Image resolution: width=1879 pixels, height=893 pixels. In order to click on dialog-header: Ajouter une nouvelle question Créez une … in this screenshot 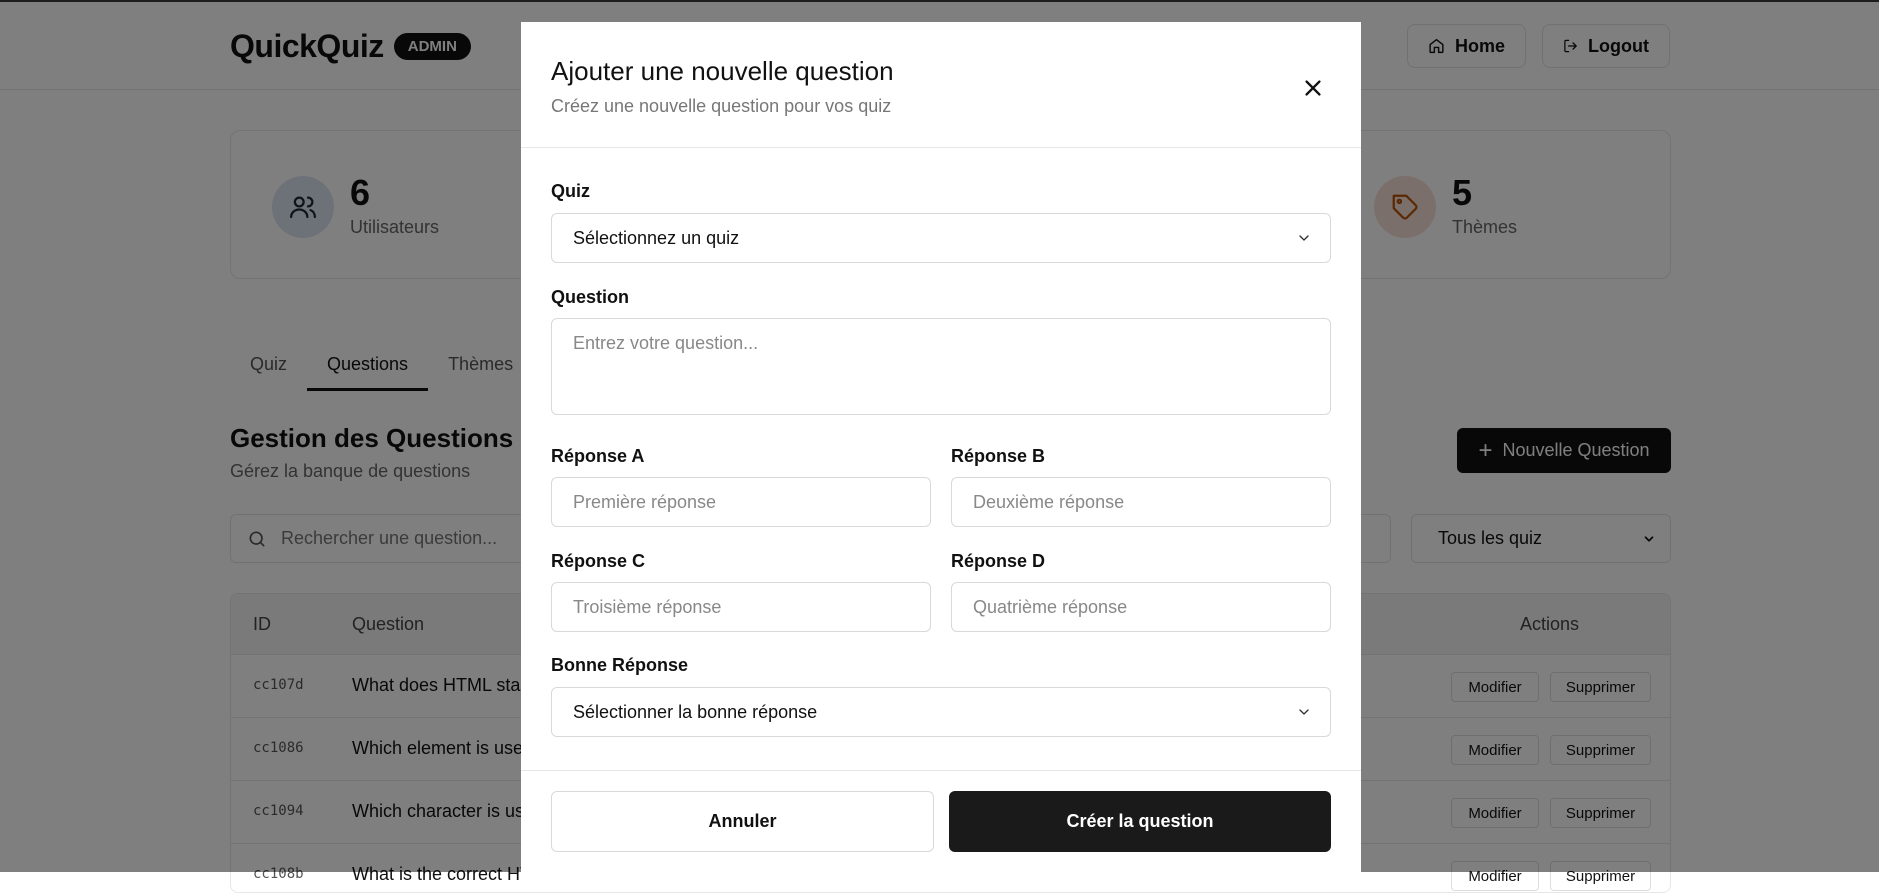, I will do `click(941, 85)`.